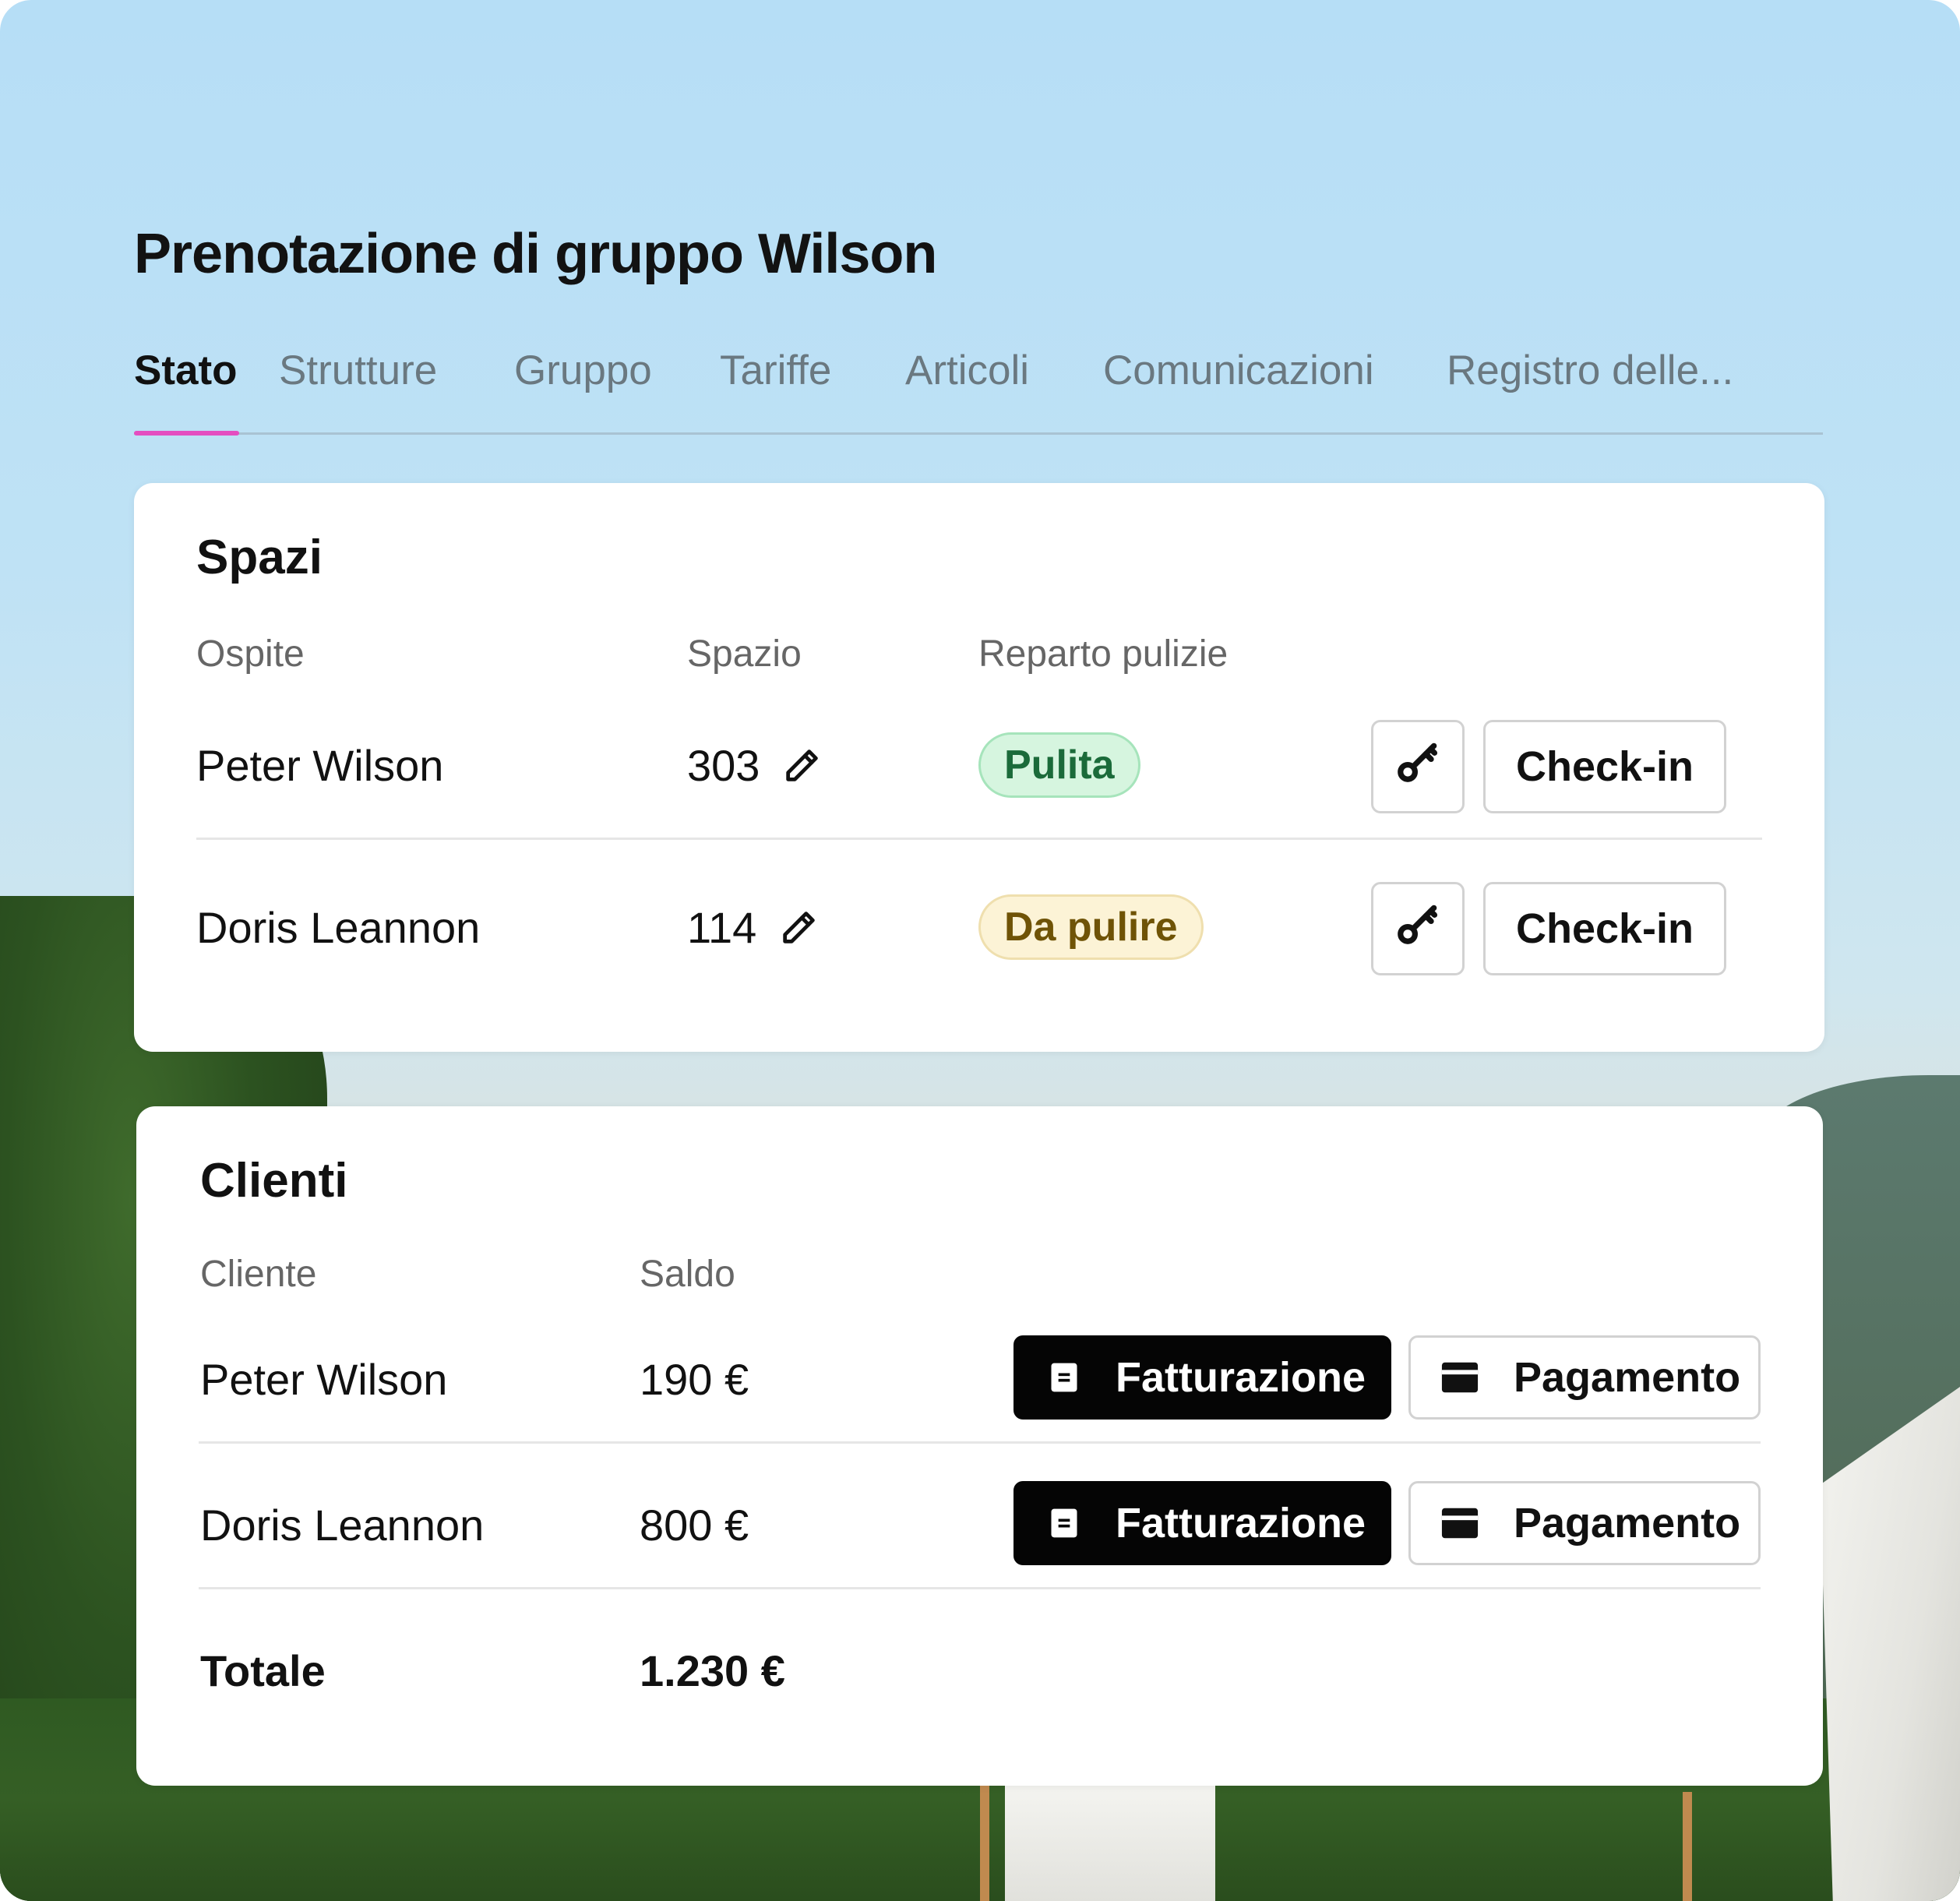  Describe the element at coordinates (274, 1181) in the screenshot. I see `clients-title: Clienti` at that location.